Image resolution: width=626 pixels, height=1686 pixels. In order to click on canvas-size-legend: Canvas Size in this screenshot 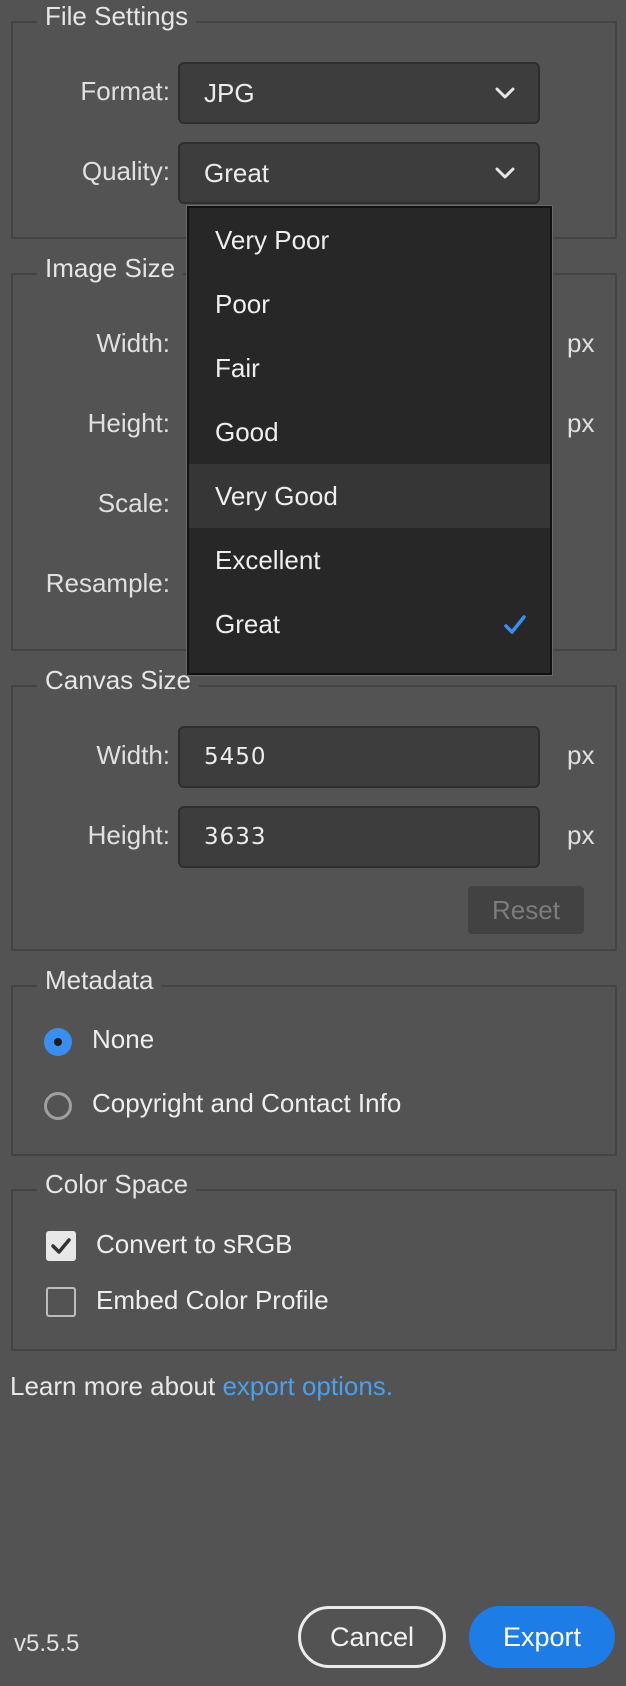, I will do `click(118, 680)`.